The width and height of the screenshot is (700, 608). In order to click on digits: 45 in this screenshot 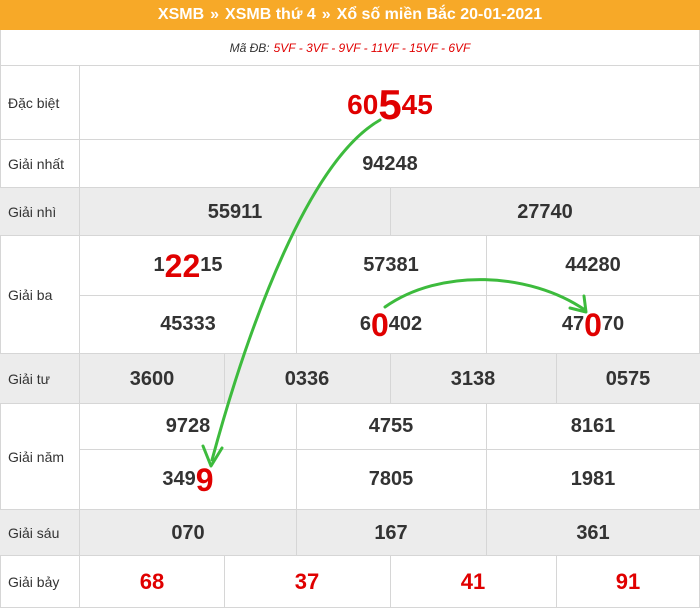, I will do `click(417, 104)`.